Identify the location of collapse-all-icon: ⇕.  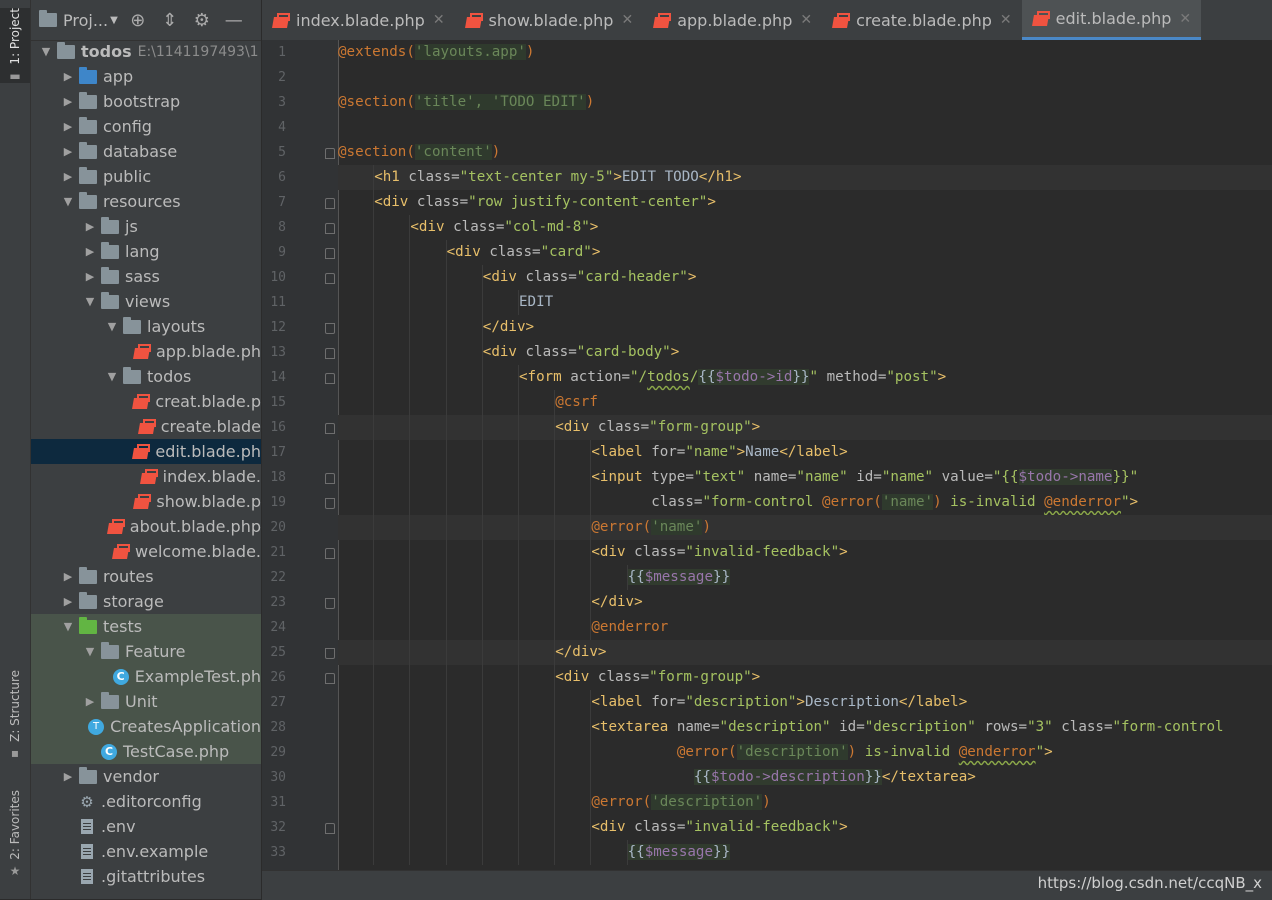
(170, 20).